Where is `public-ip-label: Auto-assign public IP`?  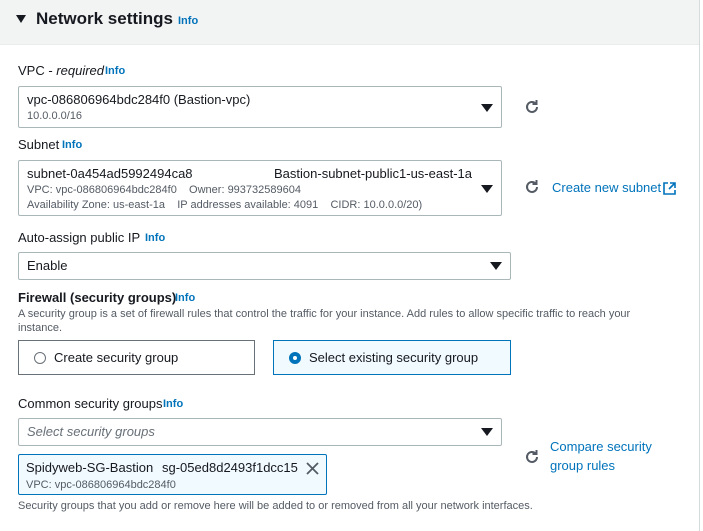 public-ip-label: Auto-assign public IP is located at coordinates (79, 237).